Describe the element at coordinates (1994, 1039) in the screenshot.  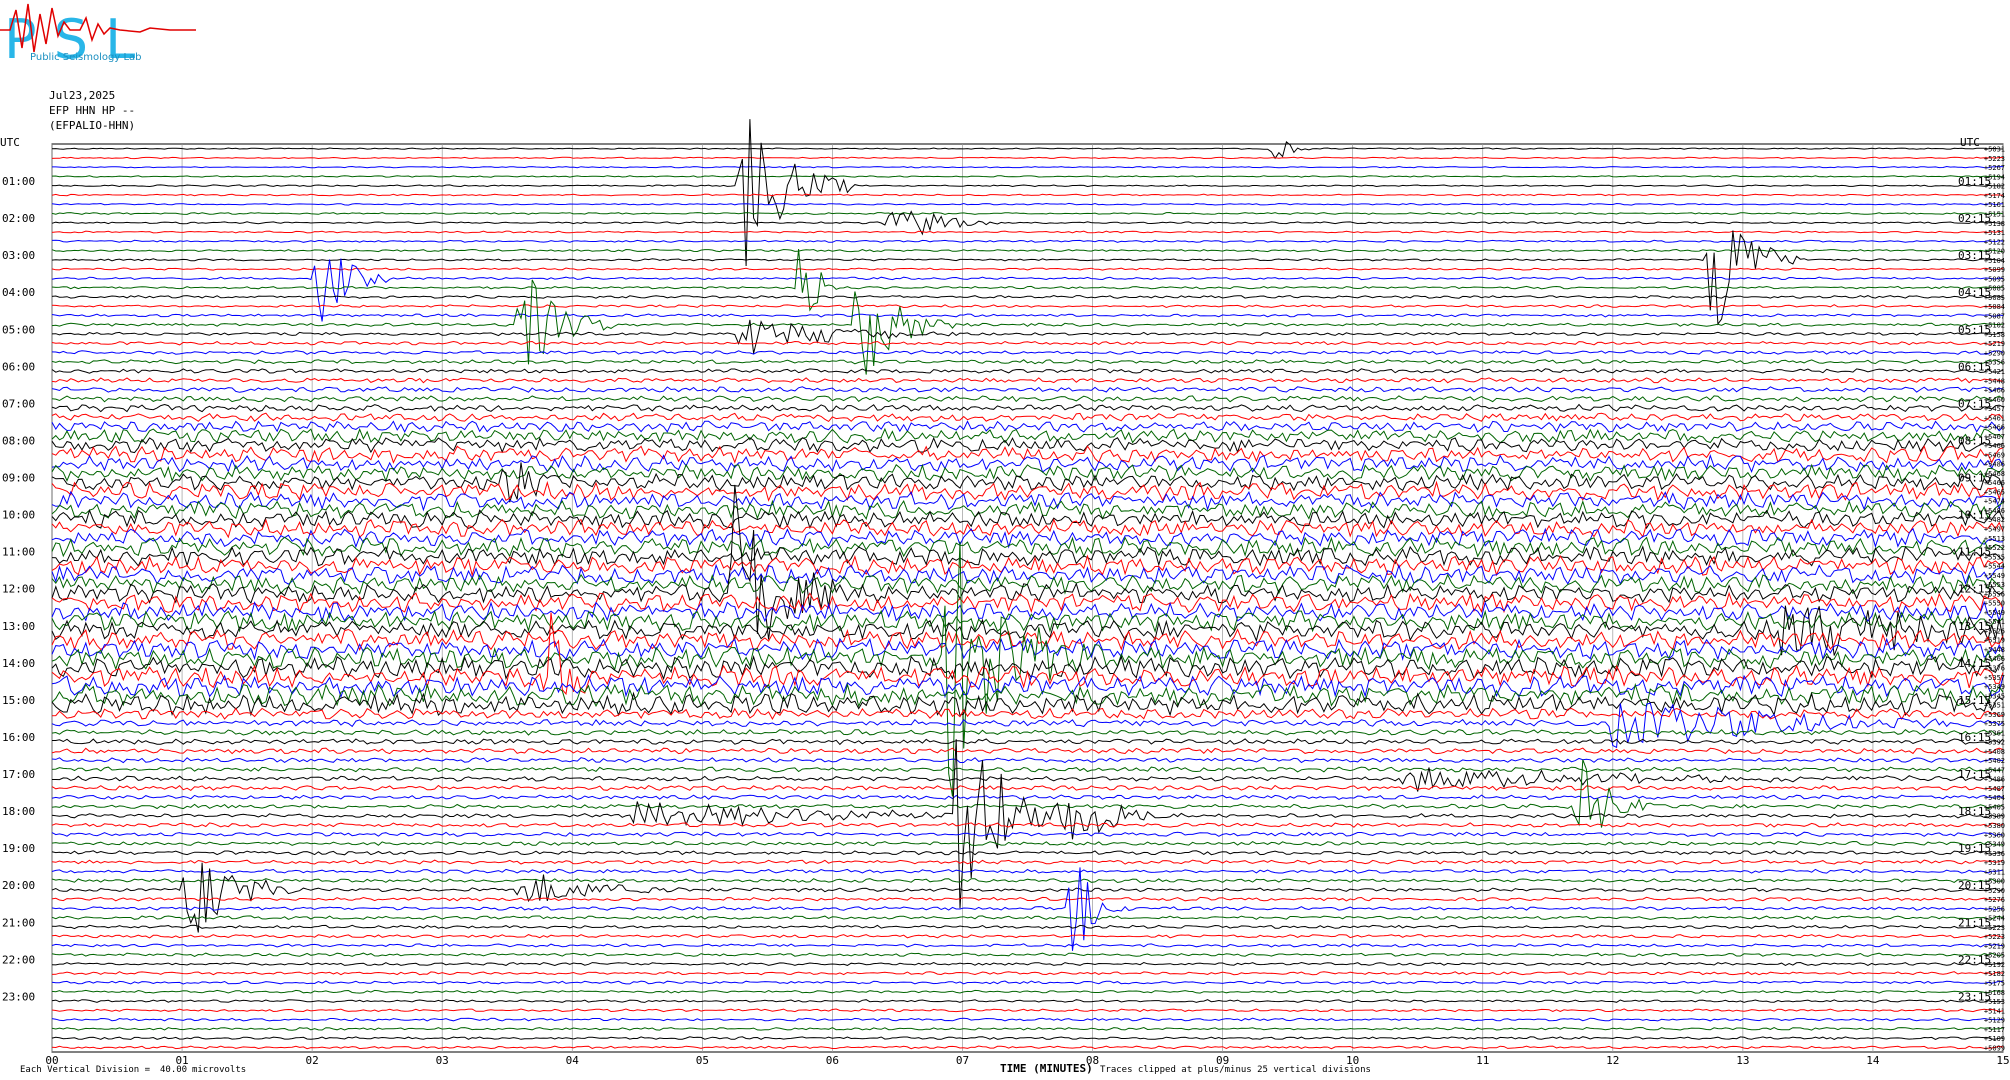
I see `trace-offset-label: +5109` at that location.